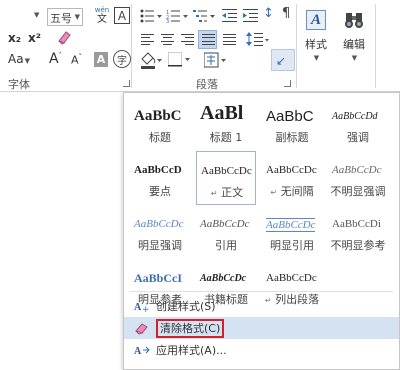 Image resolution: width=400 pixels, height=370 pixels. What do you see at coordinates (226, 245) in the screenshot?
I see `style-name: 引用` at bounding box center [226, 245].